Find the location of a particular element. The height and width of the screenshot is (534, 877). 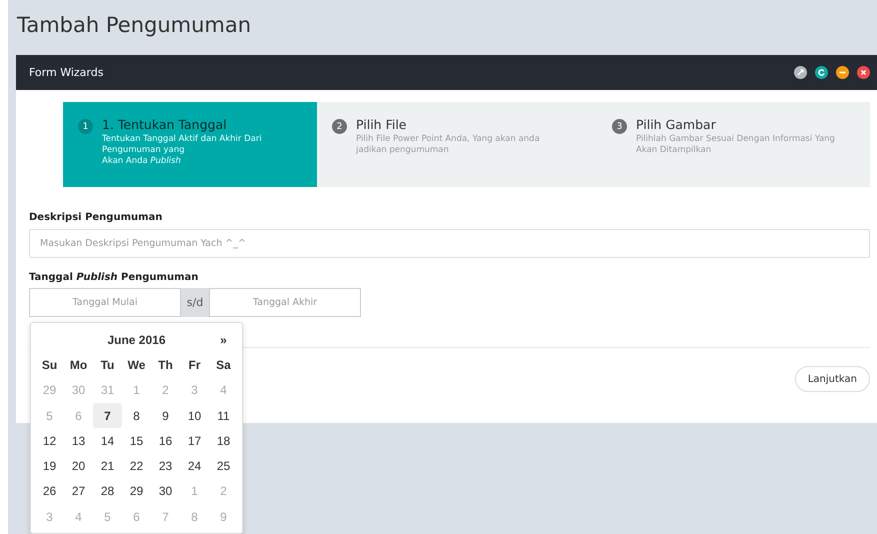

wizard-step: 1 1. Tentukan Tanggal Tentukan Tanggal Aktif dan Akhir Dari Pengumuman yang Akan Anda Publish is located at coordinates (190, 144).